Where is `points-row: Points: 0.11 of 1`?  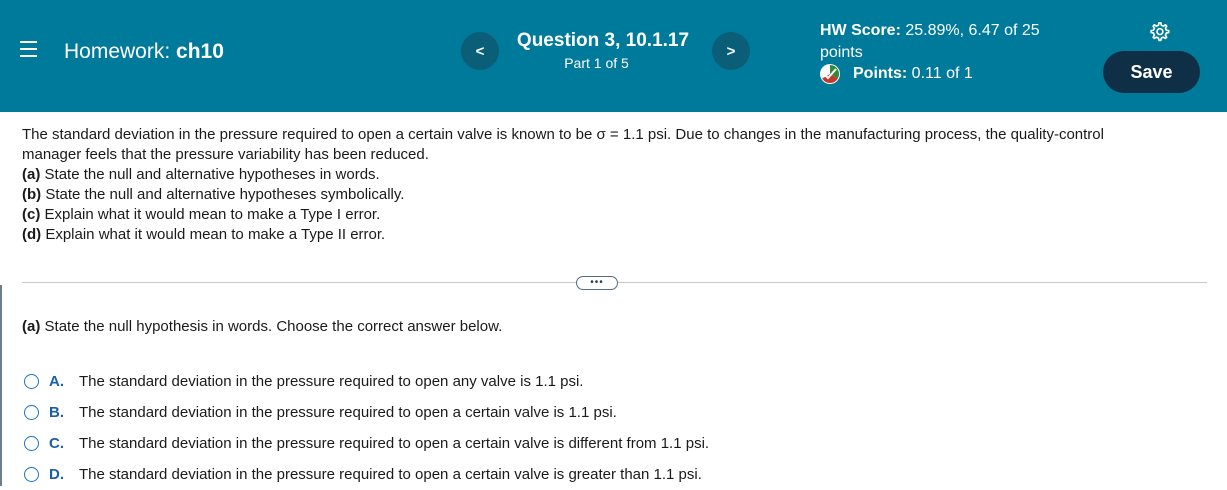
points-row: Points: 0.11 of 1 is located at coordinates (896, 74).